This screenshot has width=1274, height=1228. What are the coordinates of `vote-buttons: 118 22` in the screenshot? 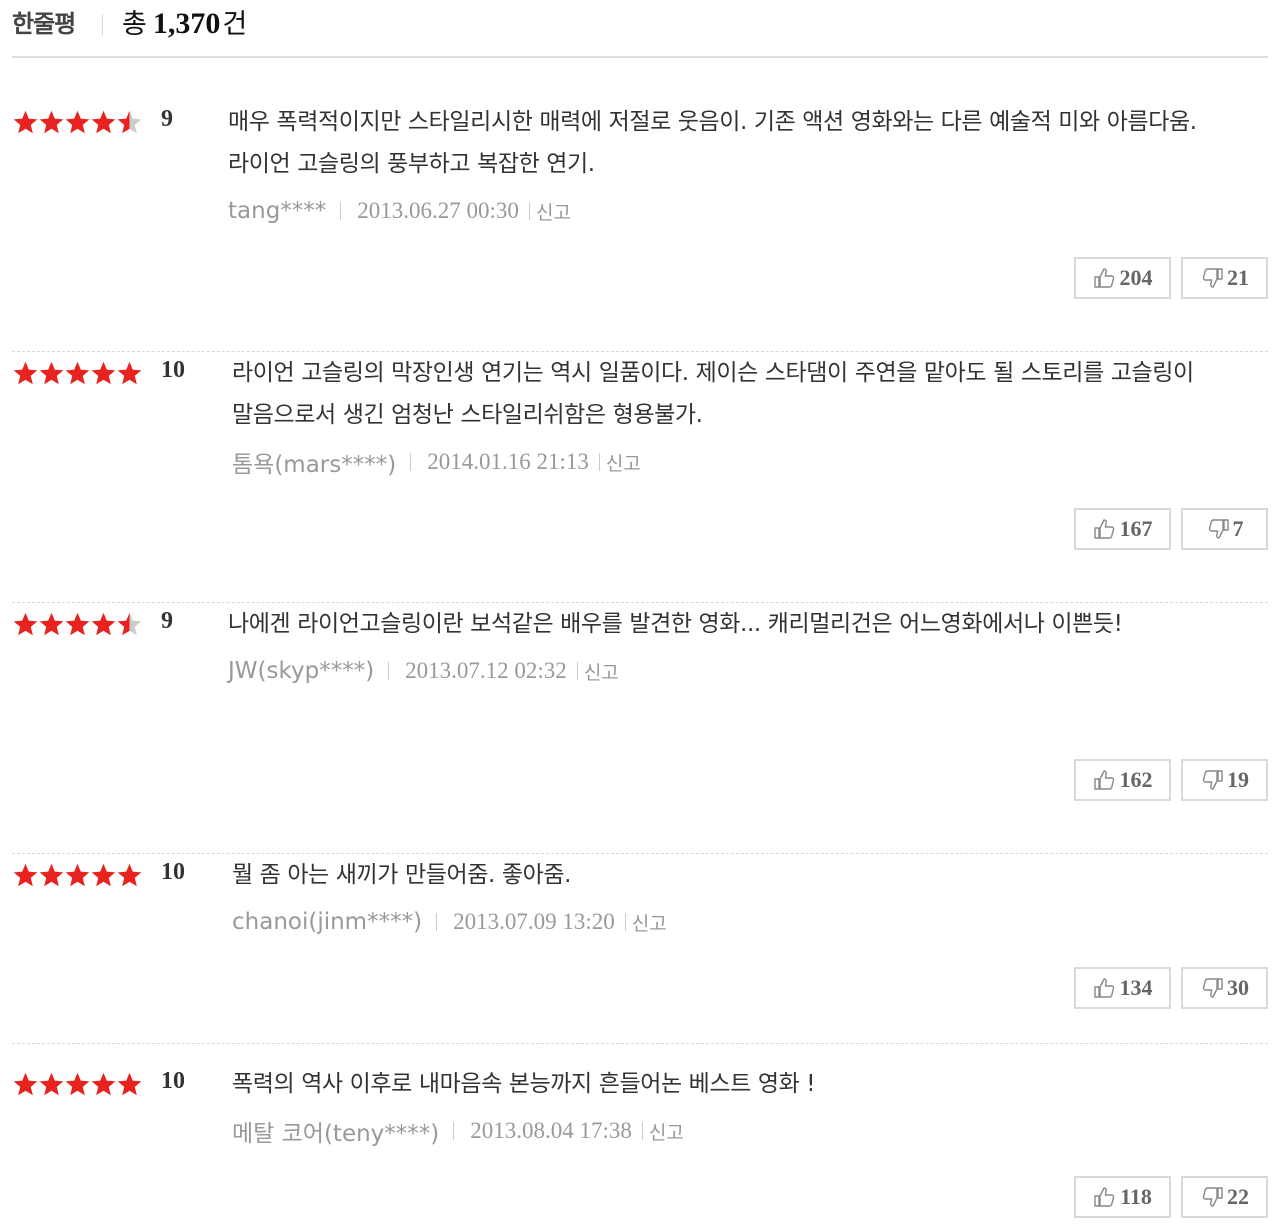 It's located at (1166, 1197).